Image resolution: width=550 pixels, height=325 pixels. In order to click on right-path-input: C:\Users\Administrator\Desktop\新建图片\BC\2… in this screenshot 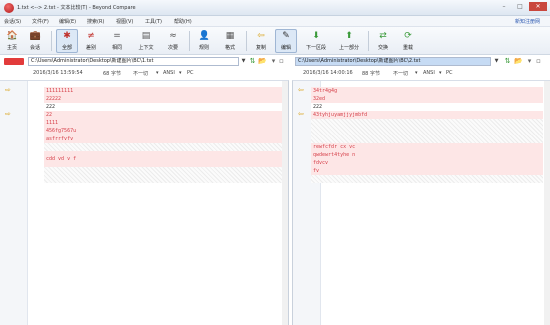, I will do `click(393, 61)`.